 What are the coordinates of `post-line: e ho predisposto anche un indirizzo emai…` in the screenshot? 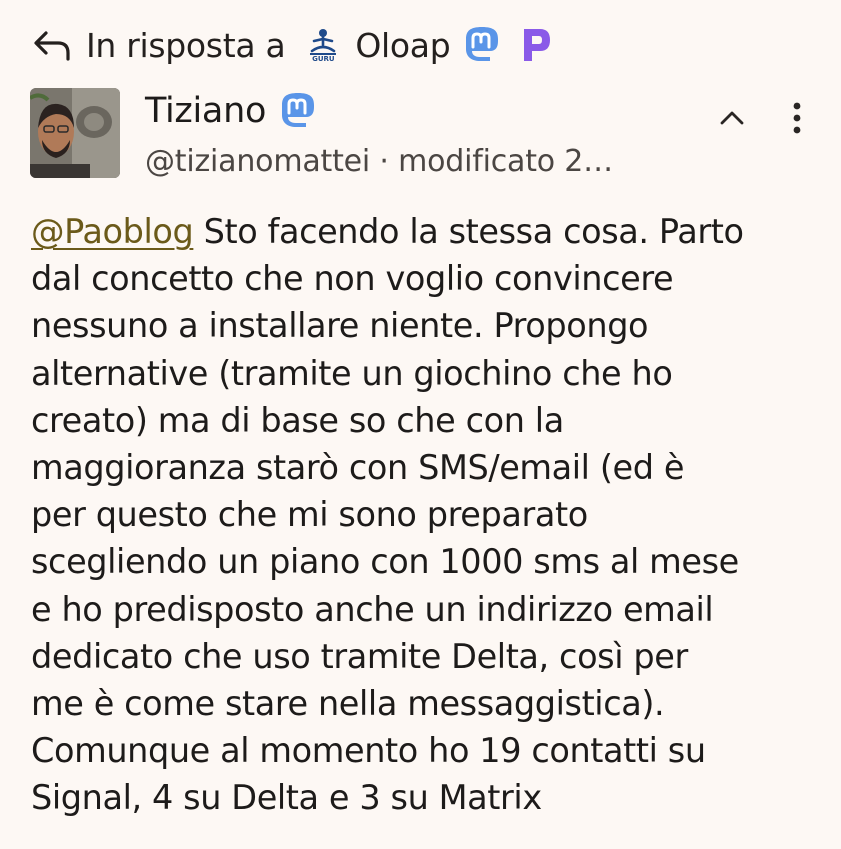 It's located at (372, 609).